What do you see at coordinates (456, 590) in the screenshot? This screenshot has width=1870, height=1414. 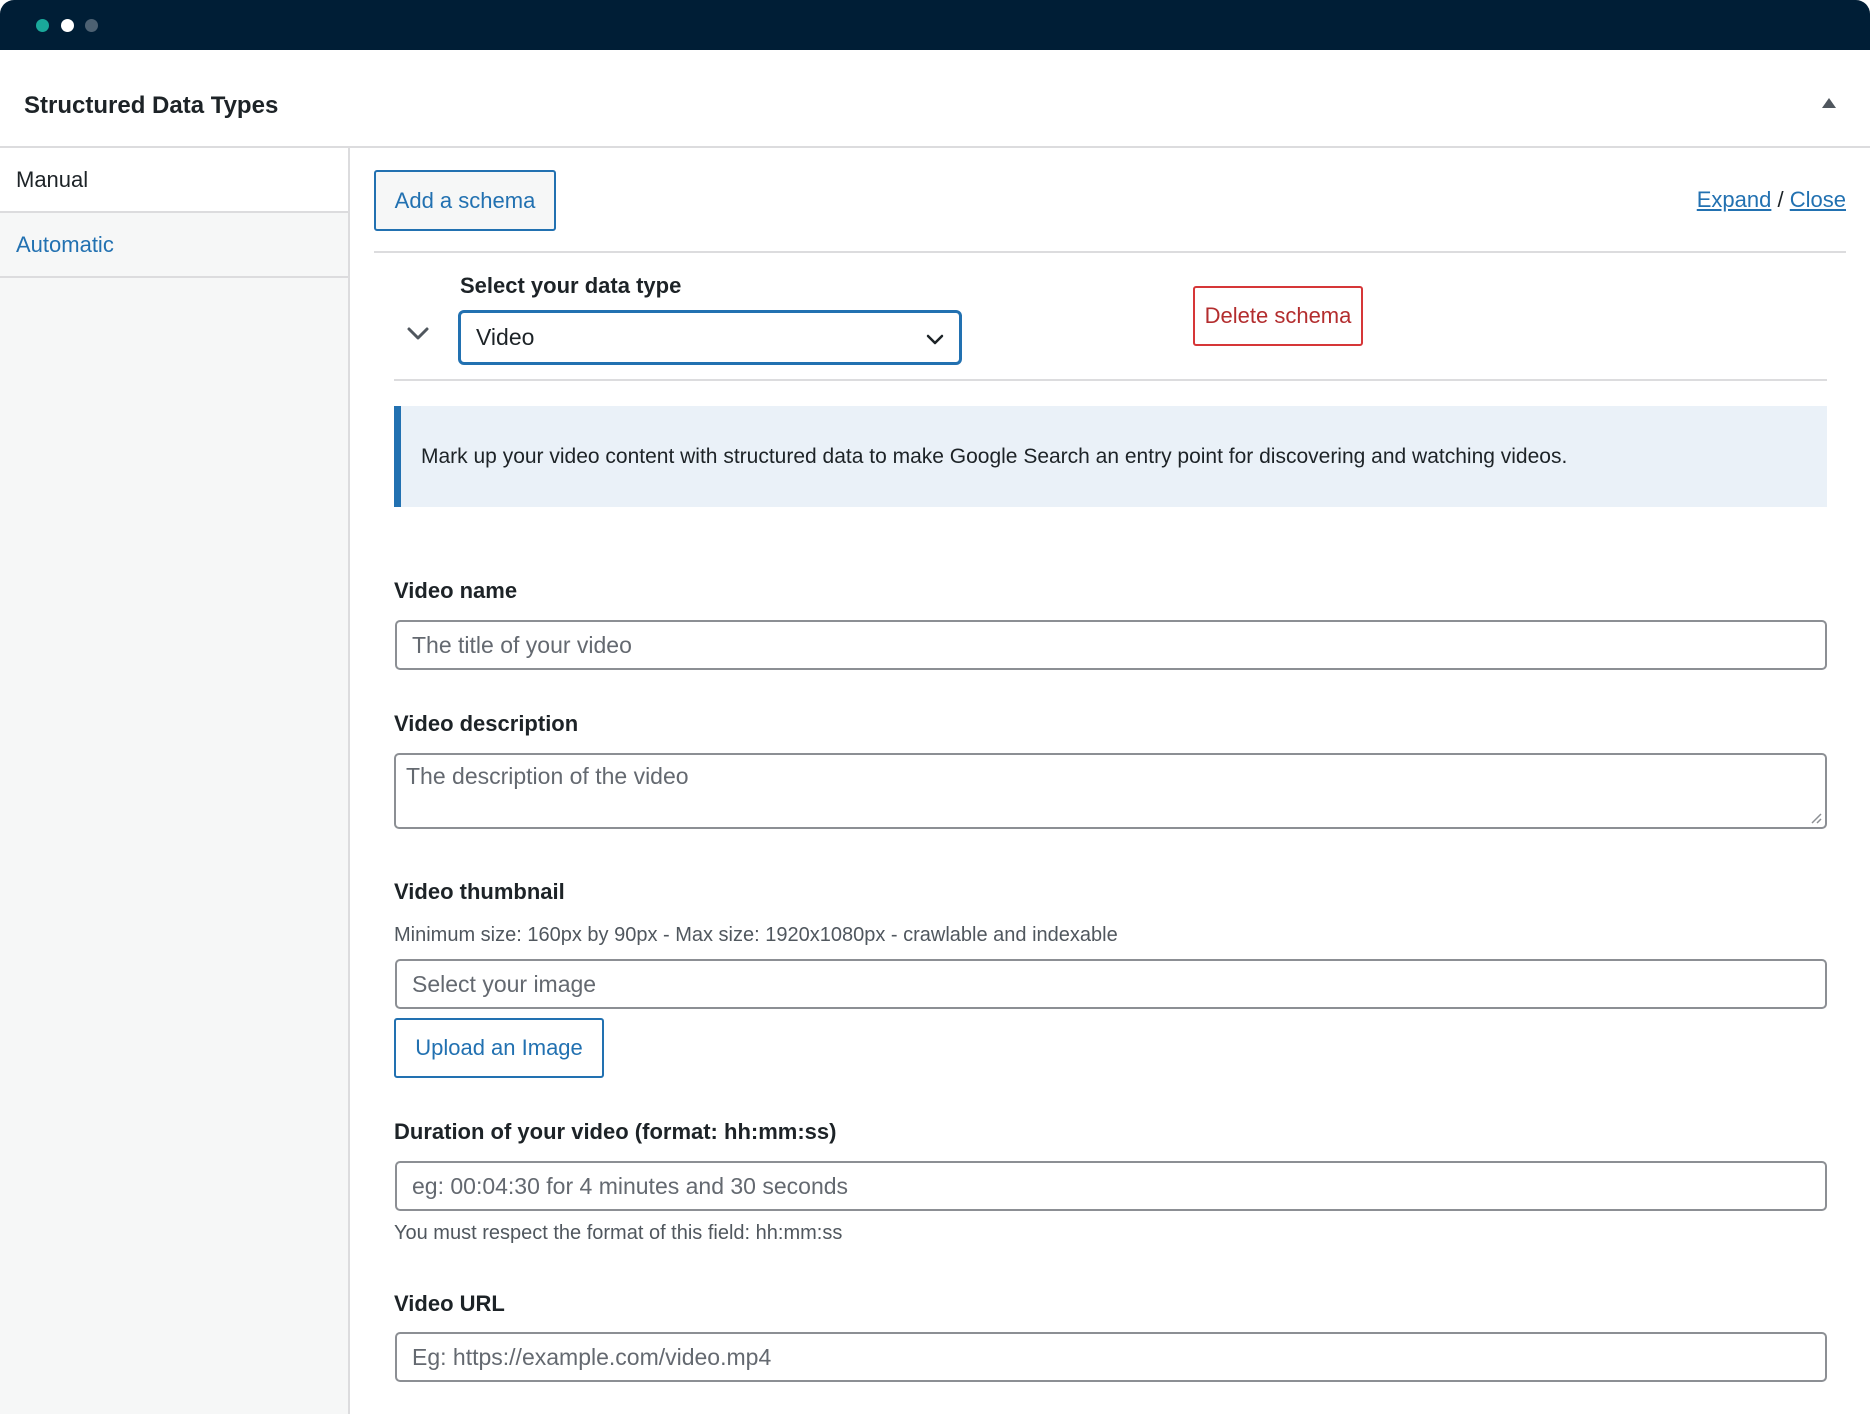 I see `video-name-label: Video name` at bounding box center [456, 590].